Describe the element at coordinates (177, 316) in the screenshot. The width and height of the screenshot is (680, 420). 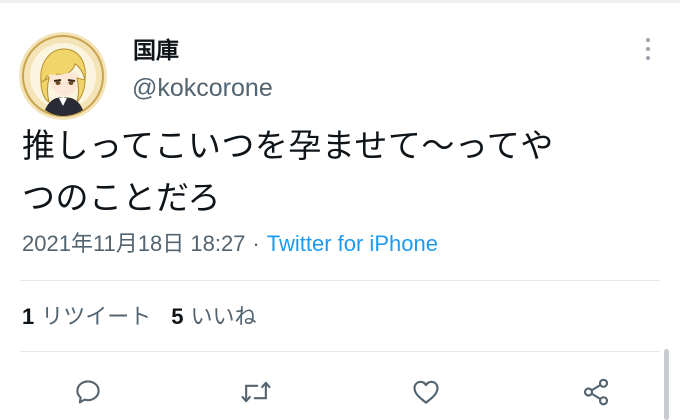
I see `like-count: 5` at that location.